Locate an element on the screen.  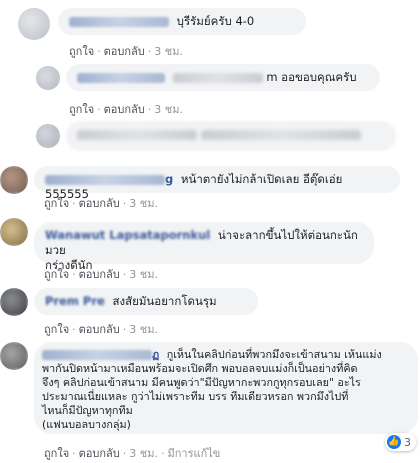
comment-bubble: Prem Pre สงสัยมันอยากโดนรุม is located at coordinates (146, 301).